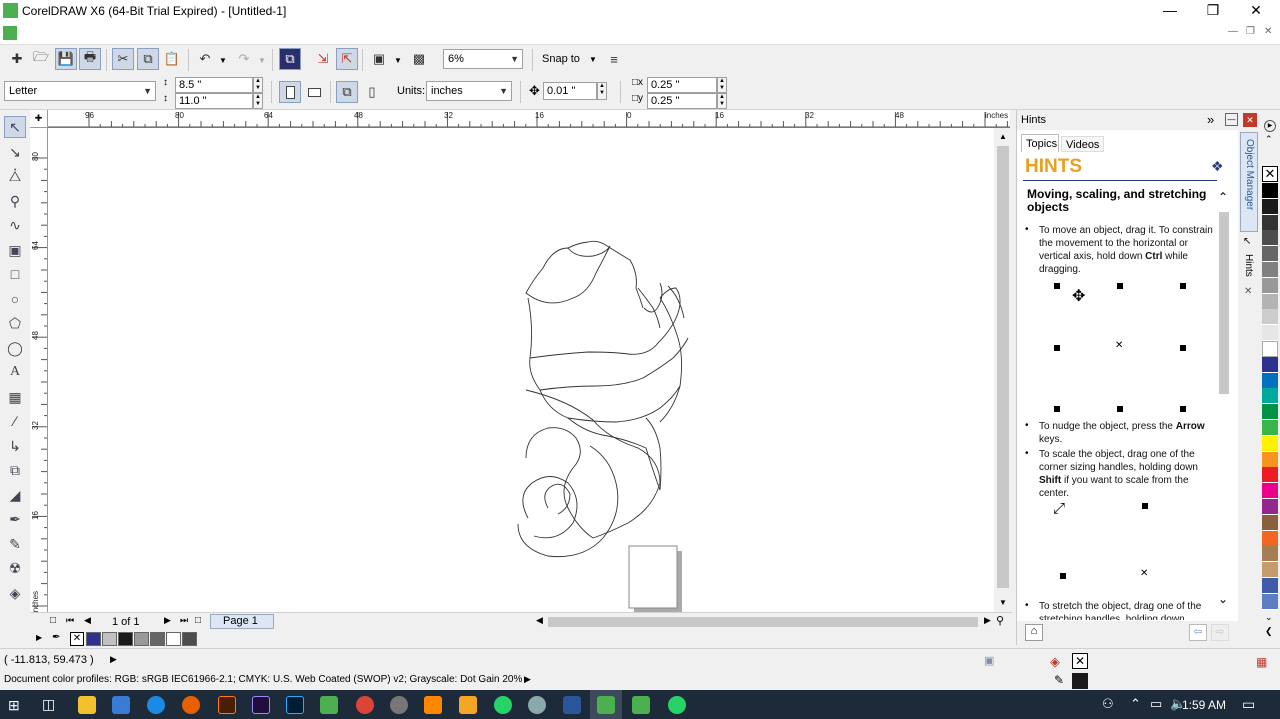  Describe the element at coordinates (1269, 617) in the screenshot. I see `palette-scroll-down-icon: ⌄` at that location.